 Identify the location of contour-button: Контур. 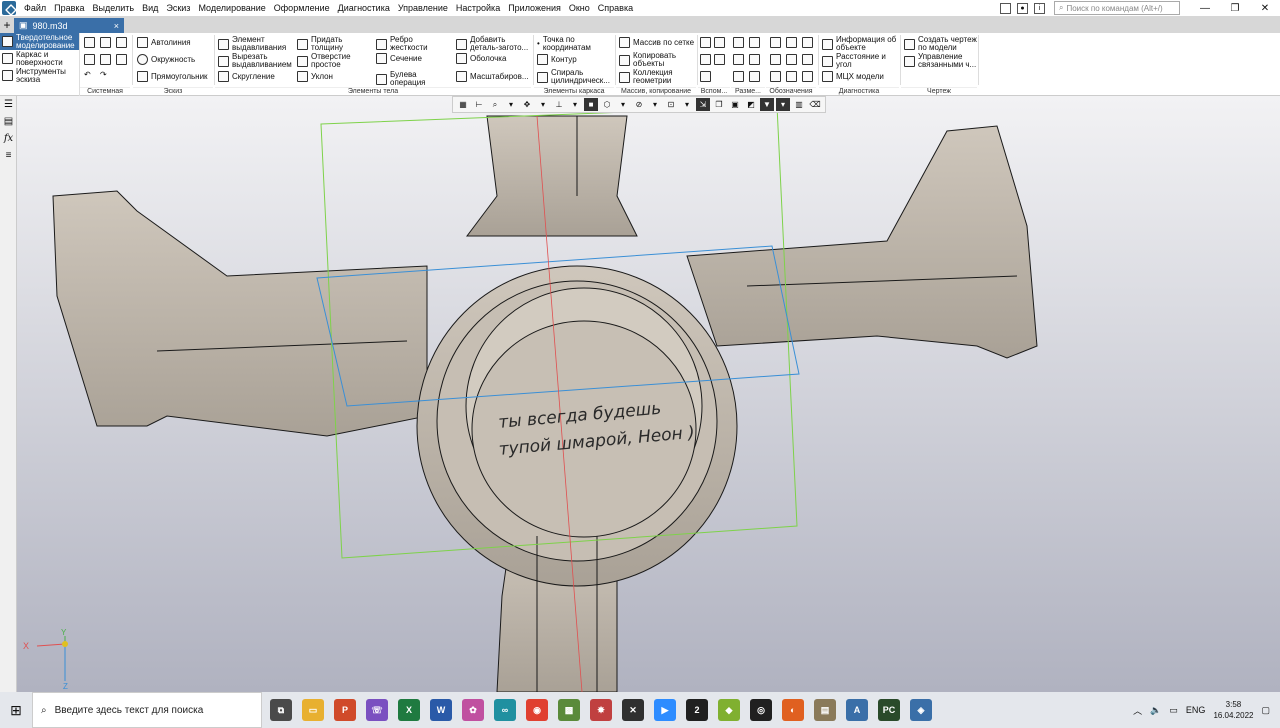
(557, 59).